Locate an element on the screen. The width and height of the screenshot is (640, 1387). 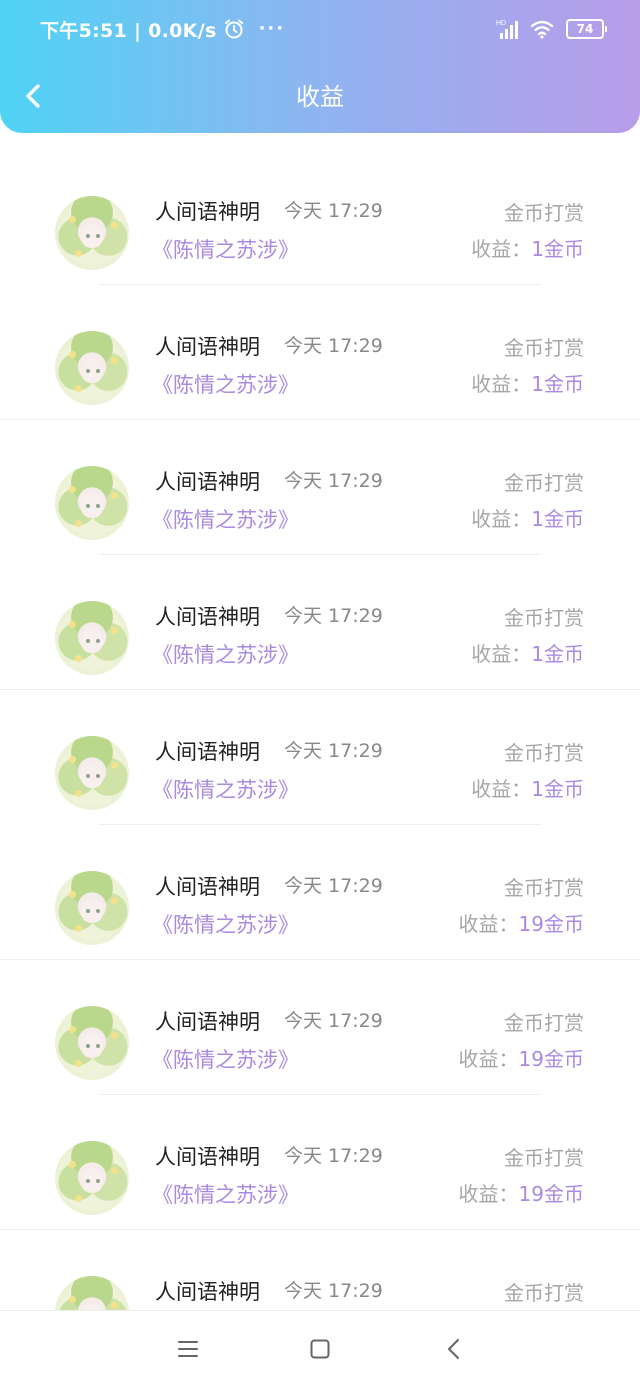
earning-value: 19金币 is located at coordinates (551, 1059).